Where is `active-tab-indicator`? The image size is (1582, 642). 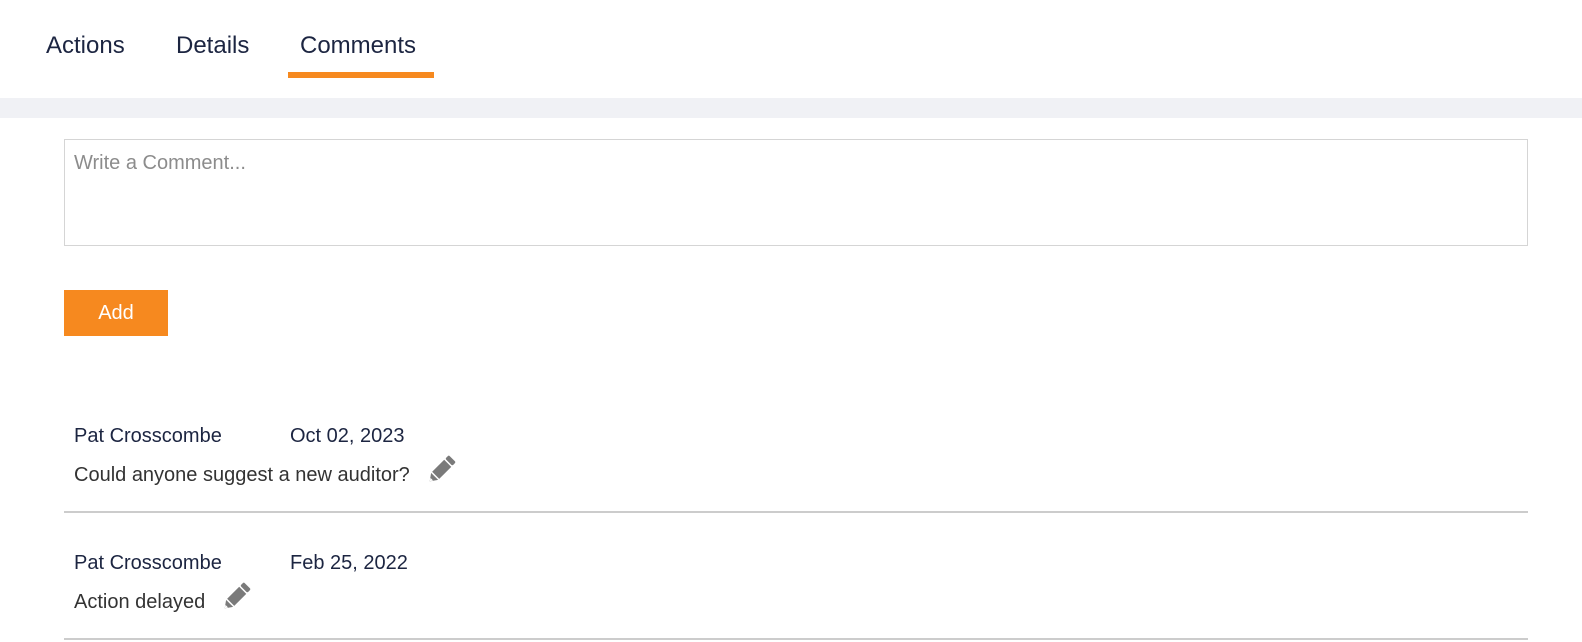
active-tab-indicator is located at coordinates (361, 75).